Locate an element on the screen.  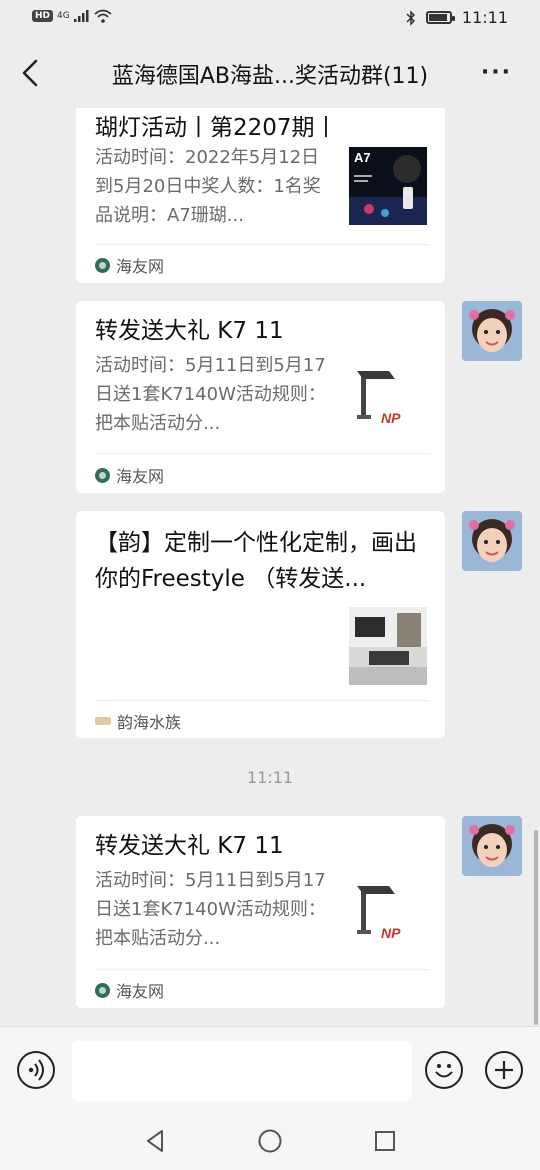
message-input is located at coordinates (242, 1071).